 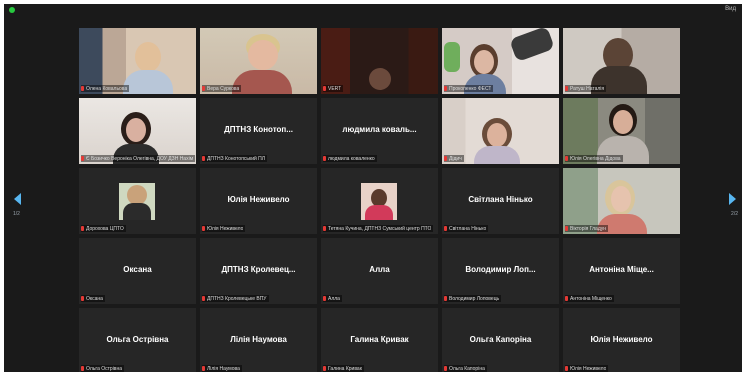 I want to click on participant-name-label: Галина Кривак, so click(x=343, y=368).